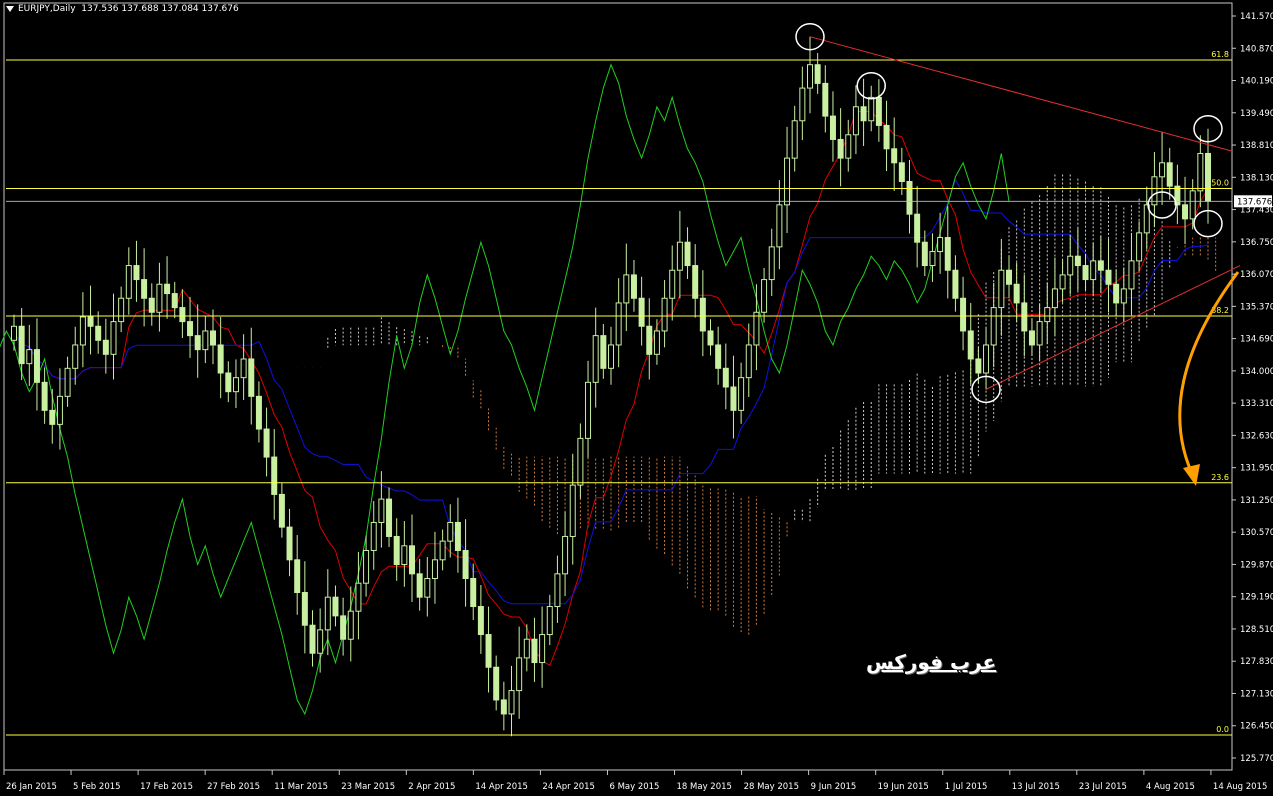  What do you see at coordinates (1256, 17) in the screenshot?
I see `price-tick-label: 141.570` at bounding box center [1256, 17].